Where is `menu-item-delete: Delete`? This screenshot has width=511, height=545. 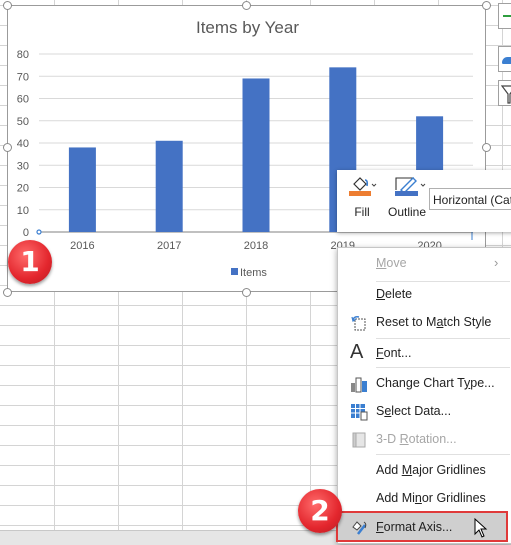 menu-item-delete: Delete is located at coordinates (424, 295).